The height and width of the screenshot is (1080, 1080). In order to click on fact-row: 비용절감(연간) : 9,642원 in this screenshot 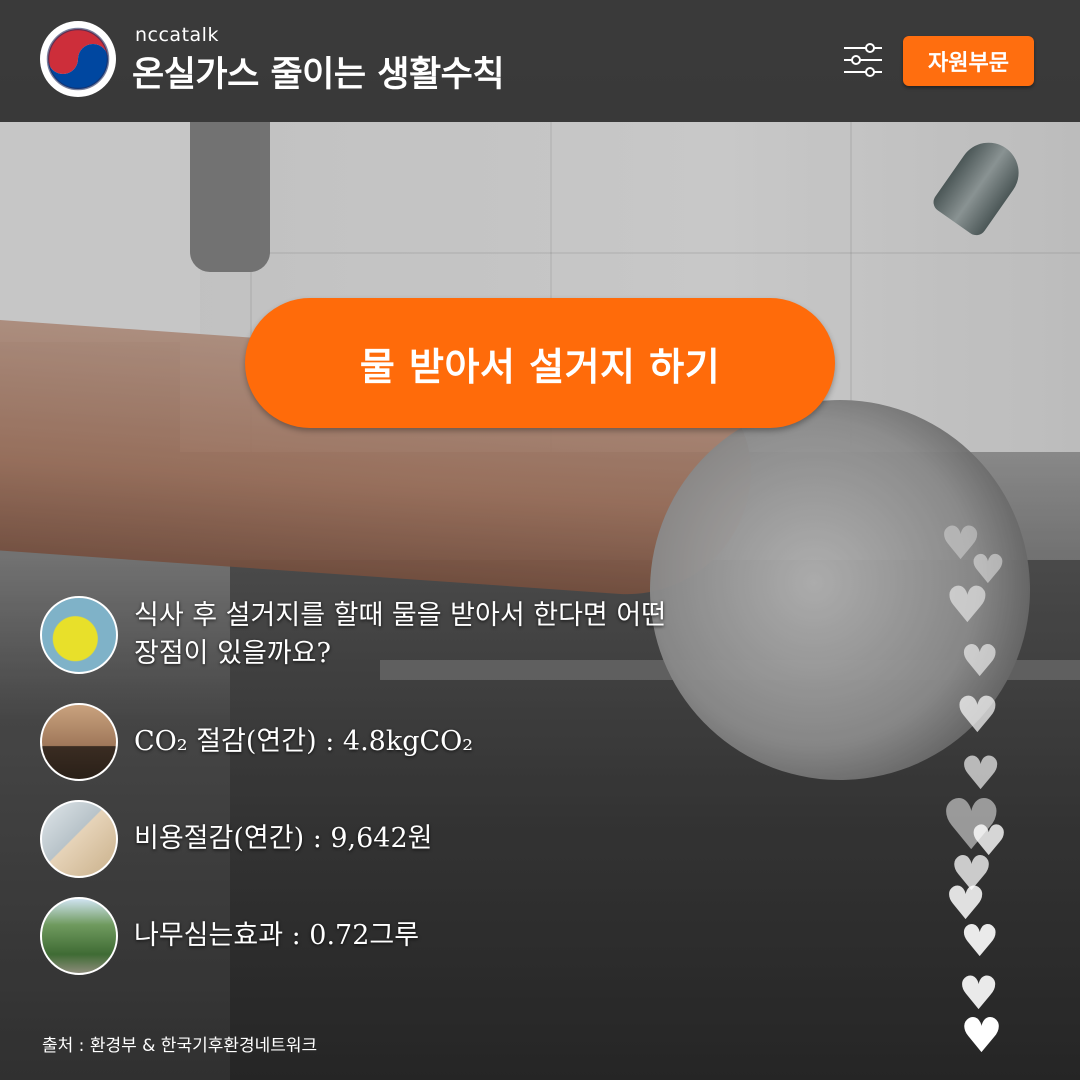, I will do `click(236, 839)`.